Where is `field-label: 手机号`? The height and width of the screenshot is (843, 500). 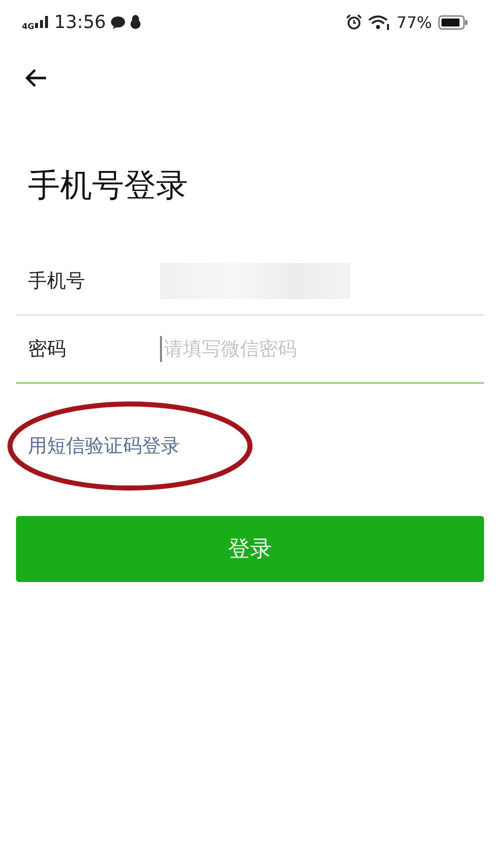
field-label: 手机号 is located at coordinates (56, 281).